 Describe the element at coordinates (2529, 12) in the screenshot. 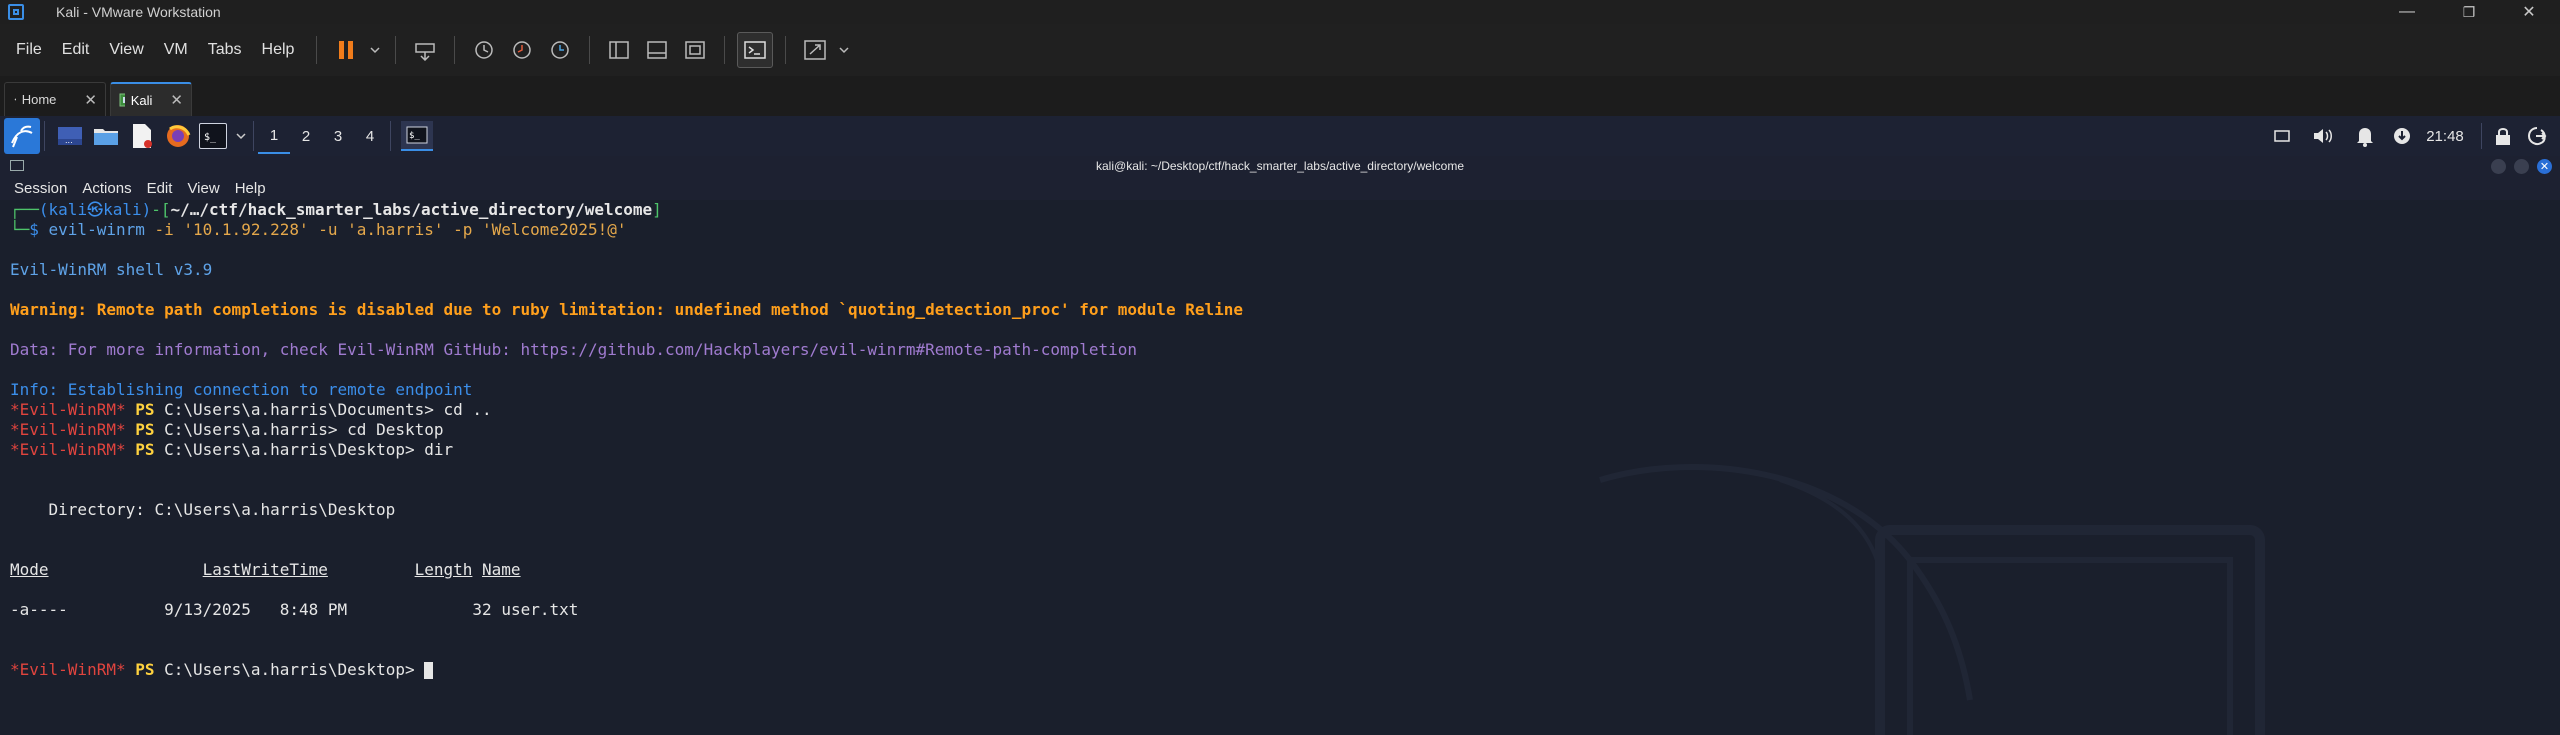

I see `close-window-button: ✕` at that location.